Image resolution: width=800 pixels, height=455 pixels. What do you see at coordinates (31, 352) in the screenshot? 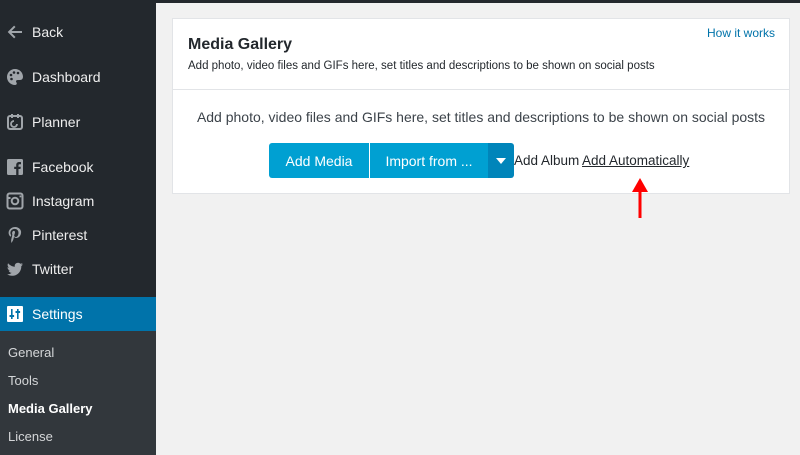
I see `submenu-item-general: General` at bounding box center [31, 352].